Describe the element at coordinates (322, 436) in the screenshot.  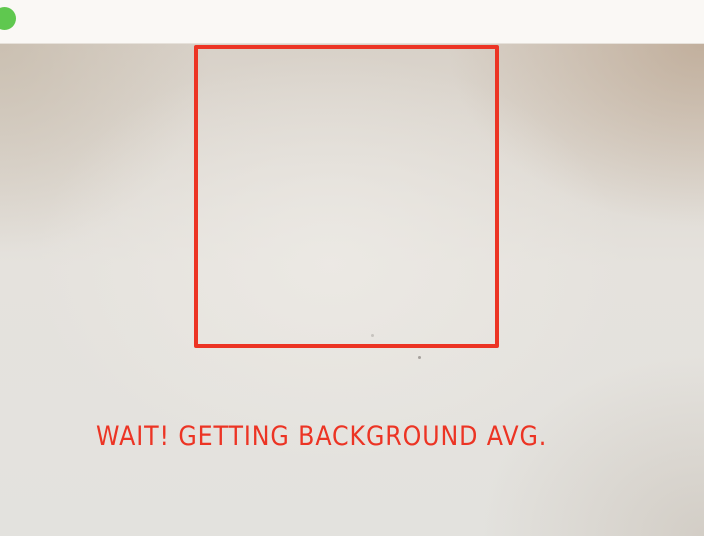
I see `status-message: WAIT! GETTING BACKGROUND AVG.` at that location.